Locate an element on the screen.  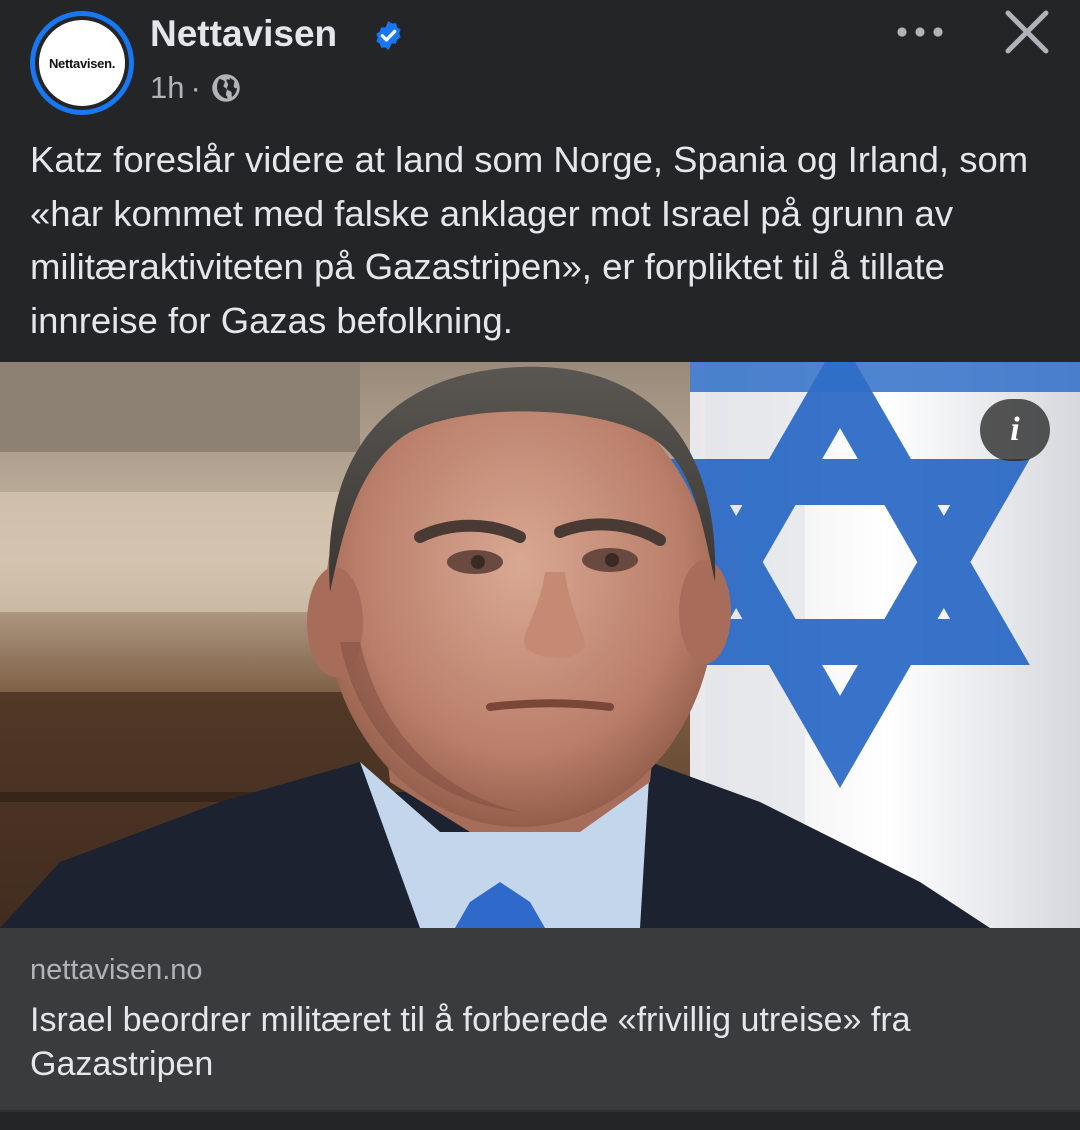
avatar-logo-text: Nettavisen. is located at coordinates (82, 63).